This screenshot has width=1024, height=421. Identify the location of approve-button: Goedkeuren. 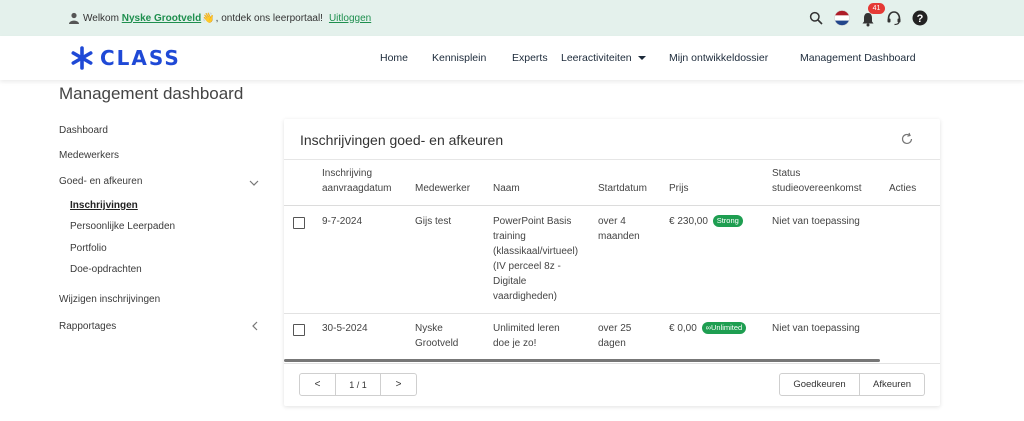
(819, 384).